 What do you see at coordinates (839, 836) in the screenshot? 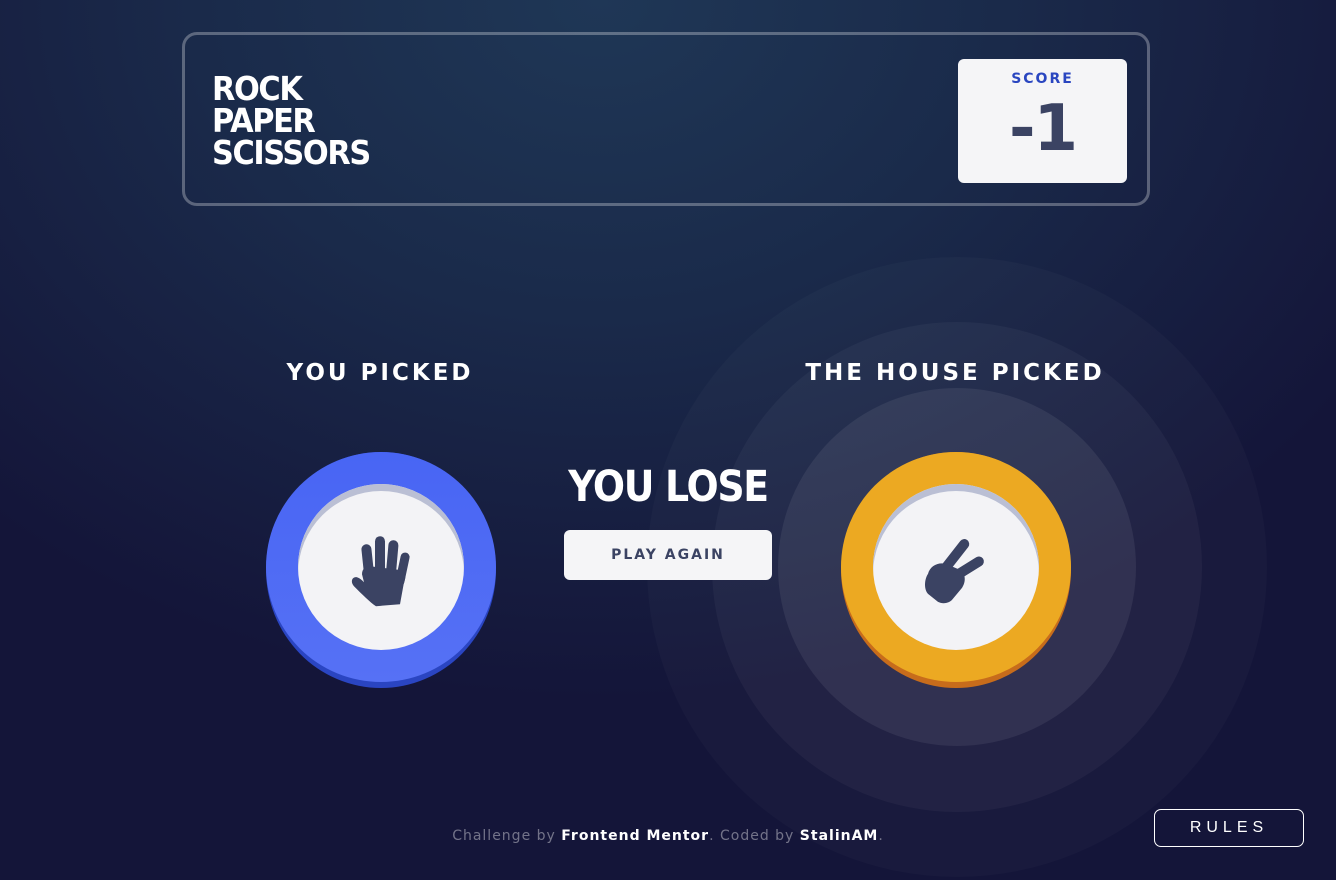
I see `author-link: StalinAM` at bounding box center [839, 836].